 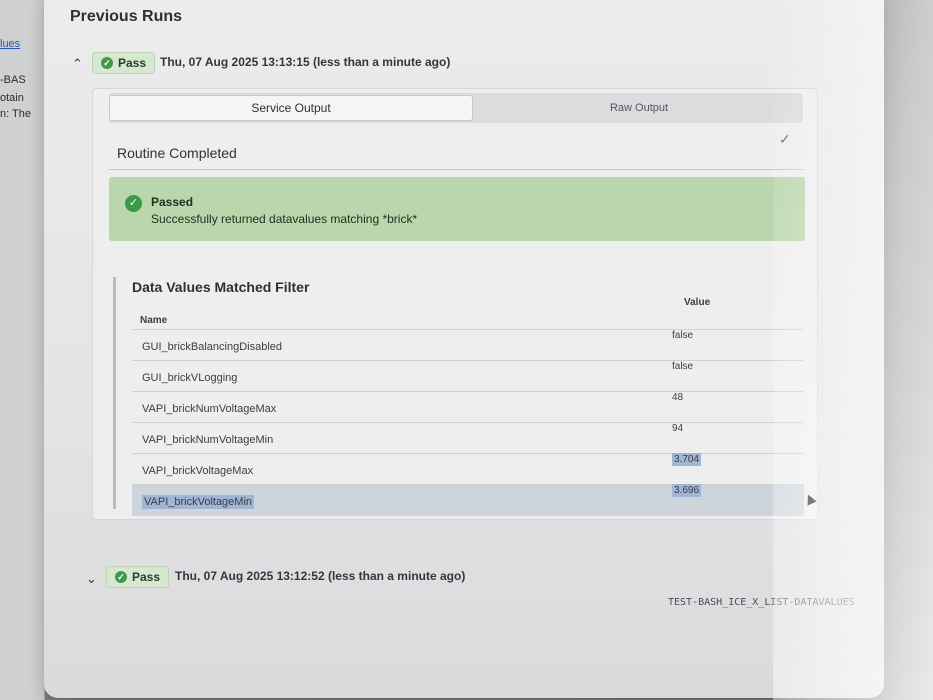 What do you see at coordinates (12, 98) in the screenshot?
I see `background-text: otain` at bounding box center [12, 98].